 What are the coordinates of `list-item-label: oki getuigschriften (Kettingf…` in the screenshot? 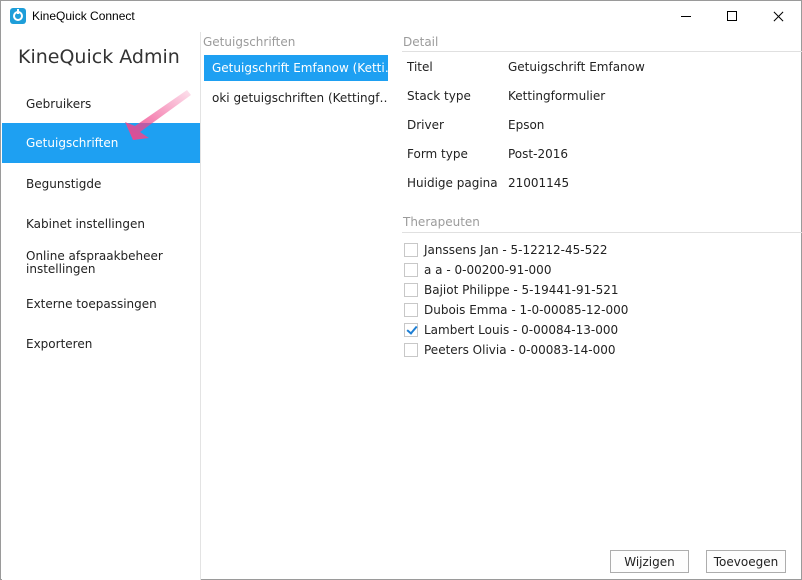 It's located at (300, 98).